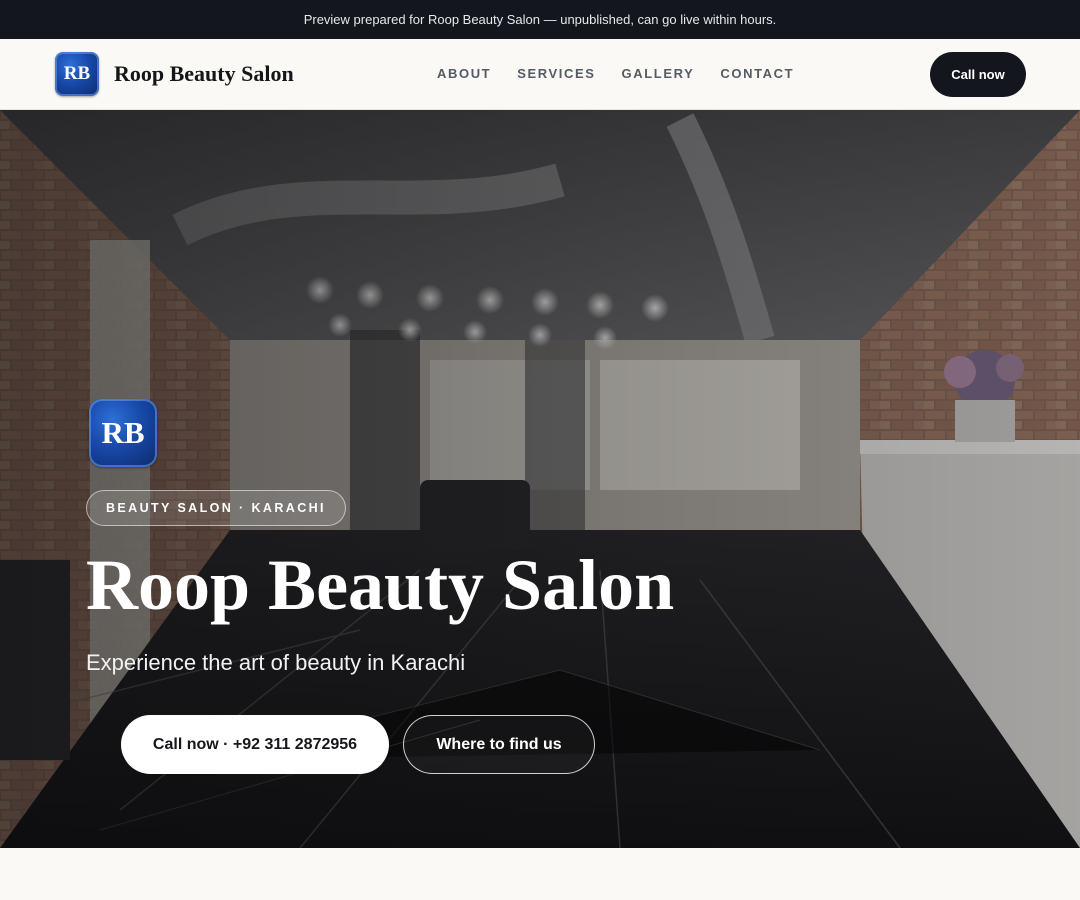 The image size is (1080, 900). I want to click on hero-logo: RB, so click(123, 433).